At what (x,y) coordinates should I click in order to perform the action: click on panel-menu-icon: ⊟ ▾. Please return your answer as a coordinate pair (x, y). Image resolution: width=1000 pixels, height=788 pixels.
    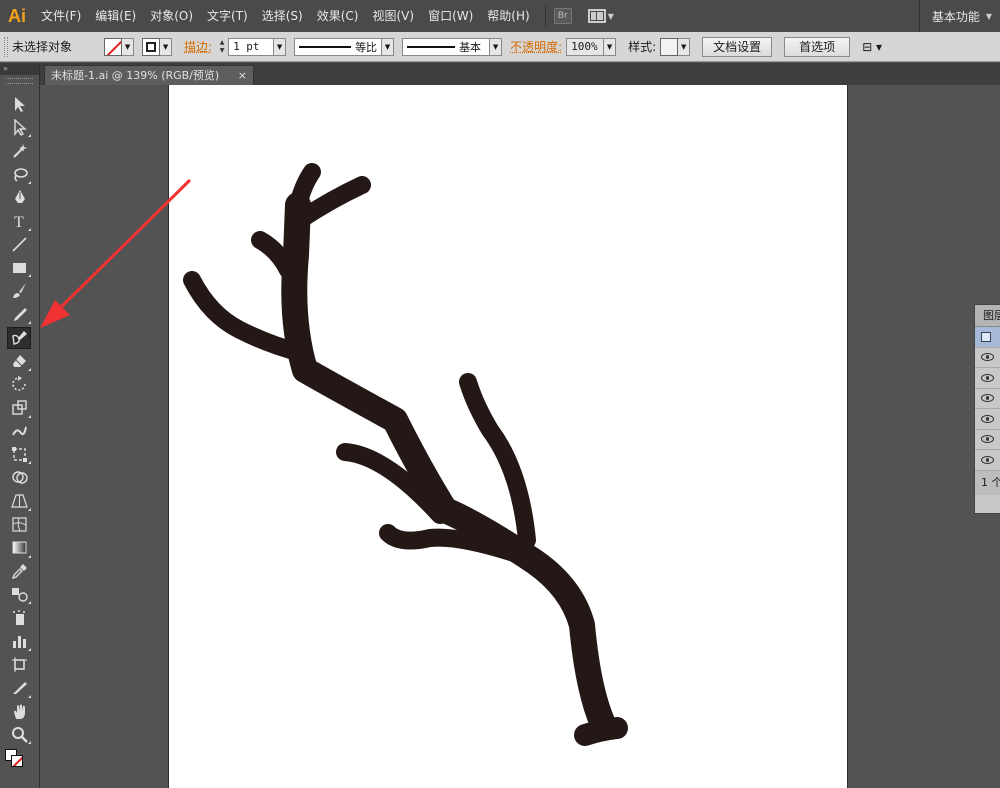
    Looking at the image, I should click on (872, 47).